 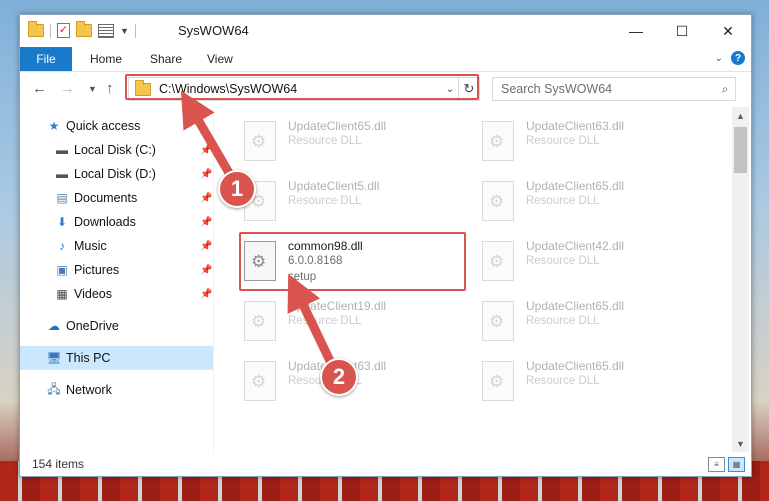 What do you see at coordinates (67, 88) in the screenshot?
I see `forward-arrow-icon: →` at bounding box center [67, 88].